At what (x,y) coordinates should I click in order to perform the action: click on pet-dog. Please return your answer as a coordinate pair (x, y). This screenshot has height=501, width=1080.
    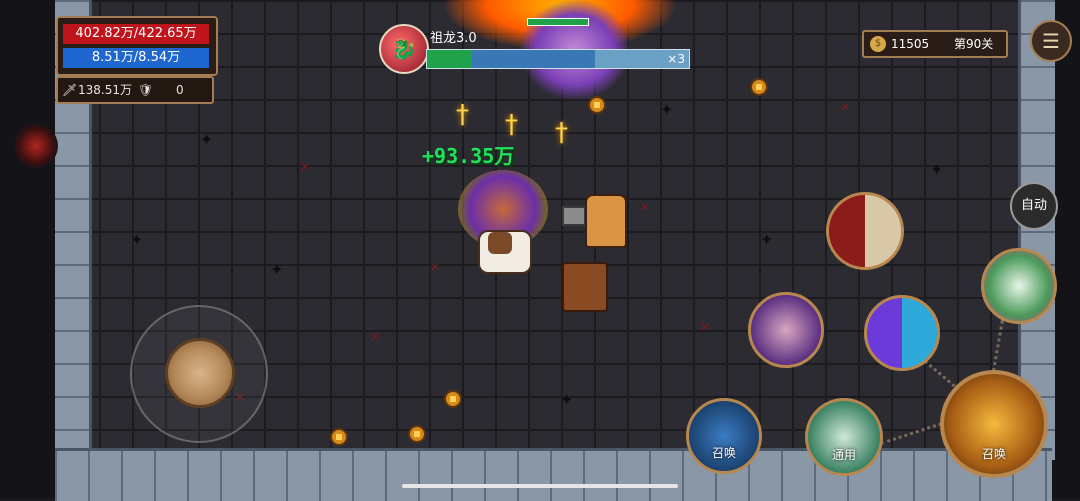
    Looking at the image, I should click on (505, 252).